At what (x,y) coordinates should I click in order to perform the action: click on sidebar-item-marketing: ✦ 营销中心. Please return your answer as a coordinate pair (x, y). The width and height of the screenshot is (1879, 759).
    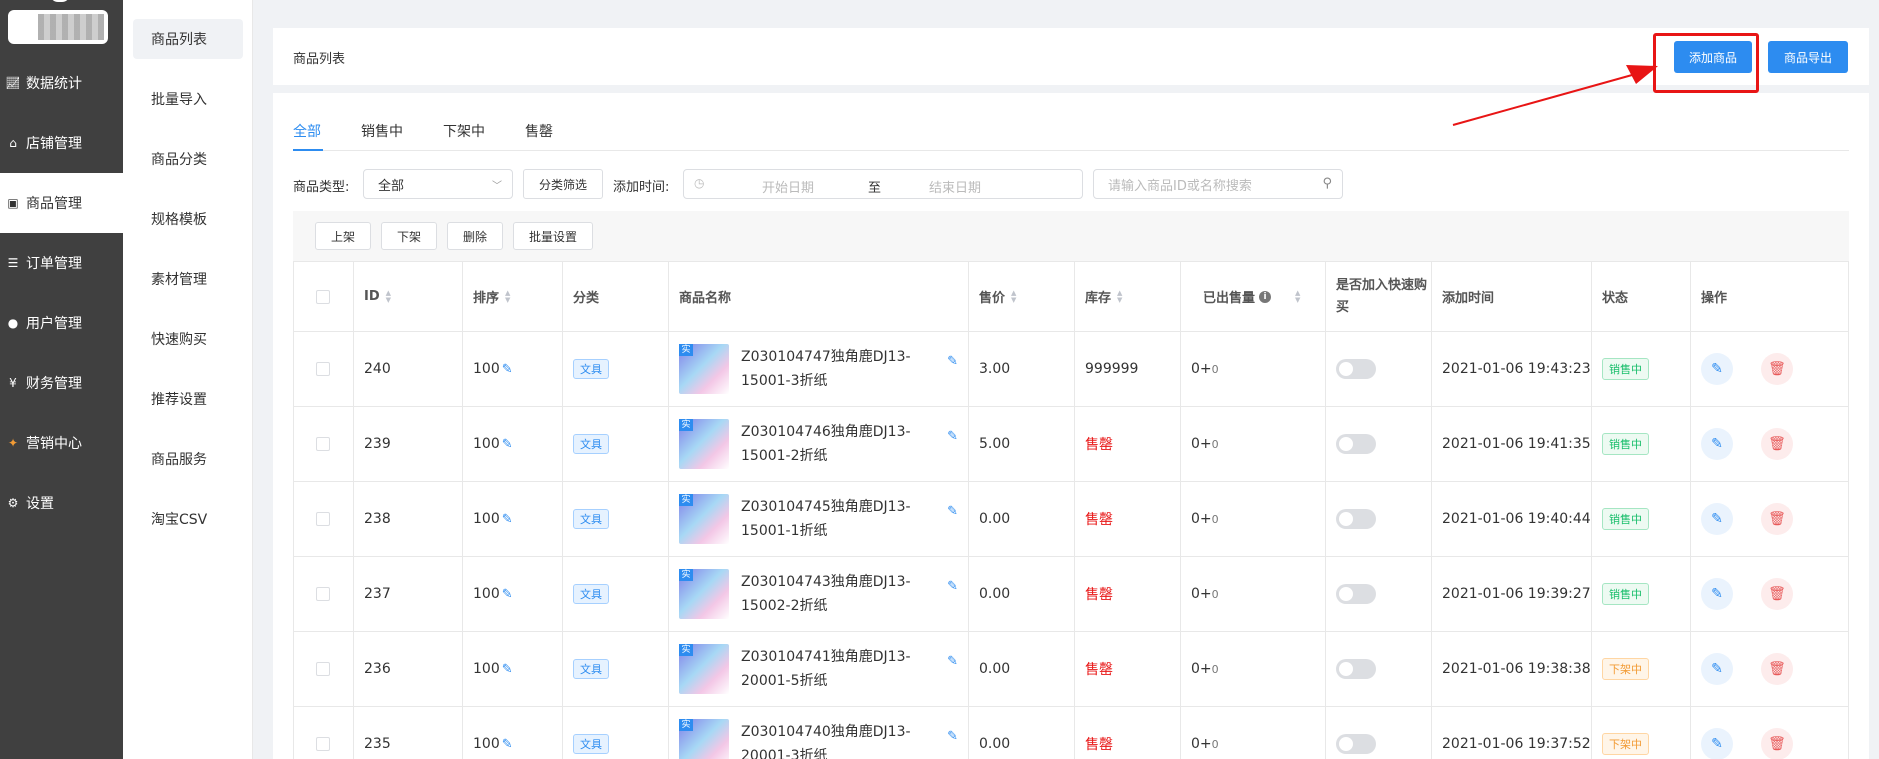
    Looking at the image, I should click on (61, 443).